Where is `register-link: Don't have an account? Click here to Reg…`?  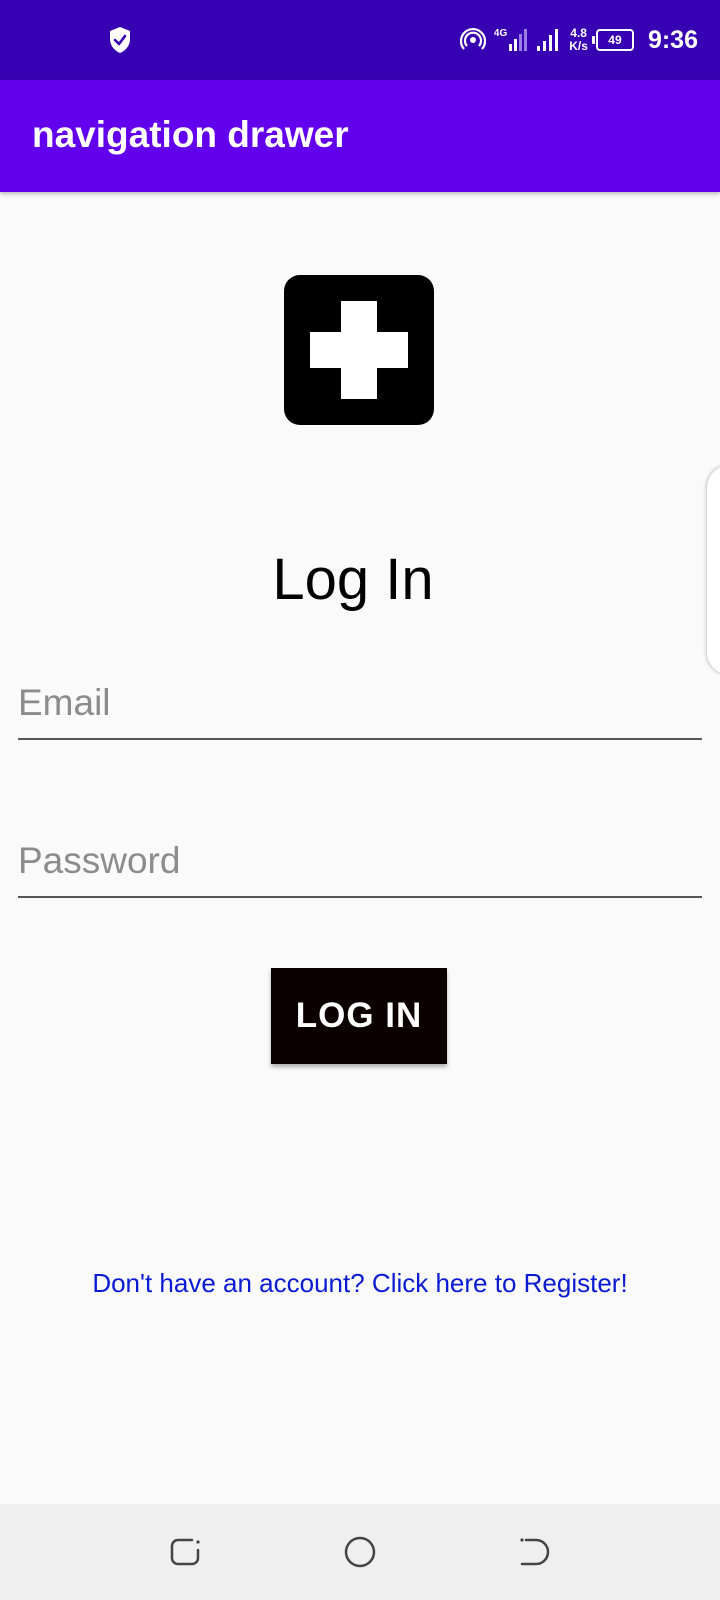 register-link: Don't have an account? Click here to Reg… is located at coordinates (360, 1283).